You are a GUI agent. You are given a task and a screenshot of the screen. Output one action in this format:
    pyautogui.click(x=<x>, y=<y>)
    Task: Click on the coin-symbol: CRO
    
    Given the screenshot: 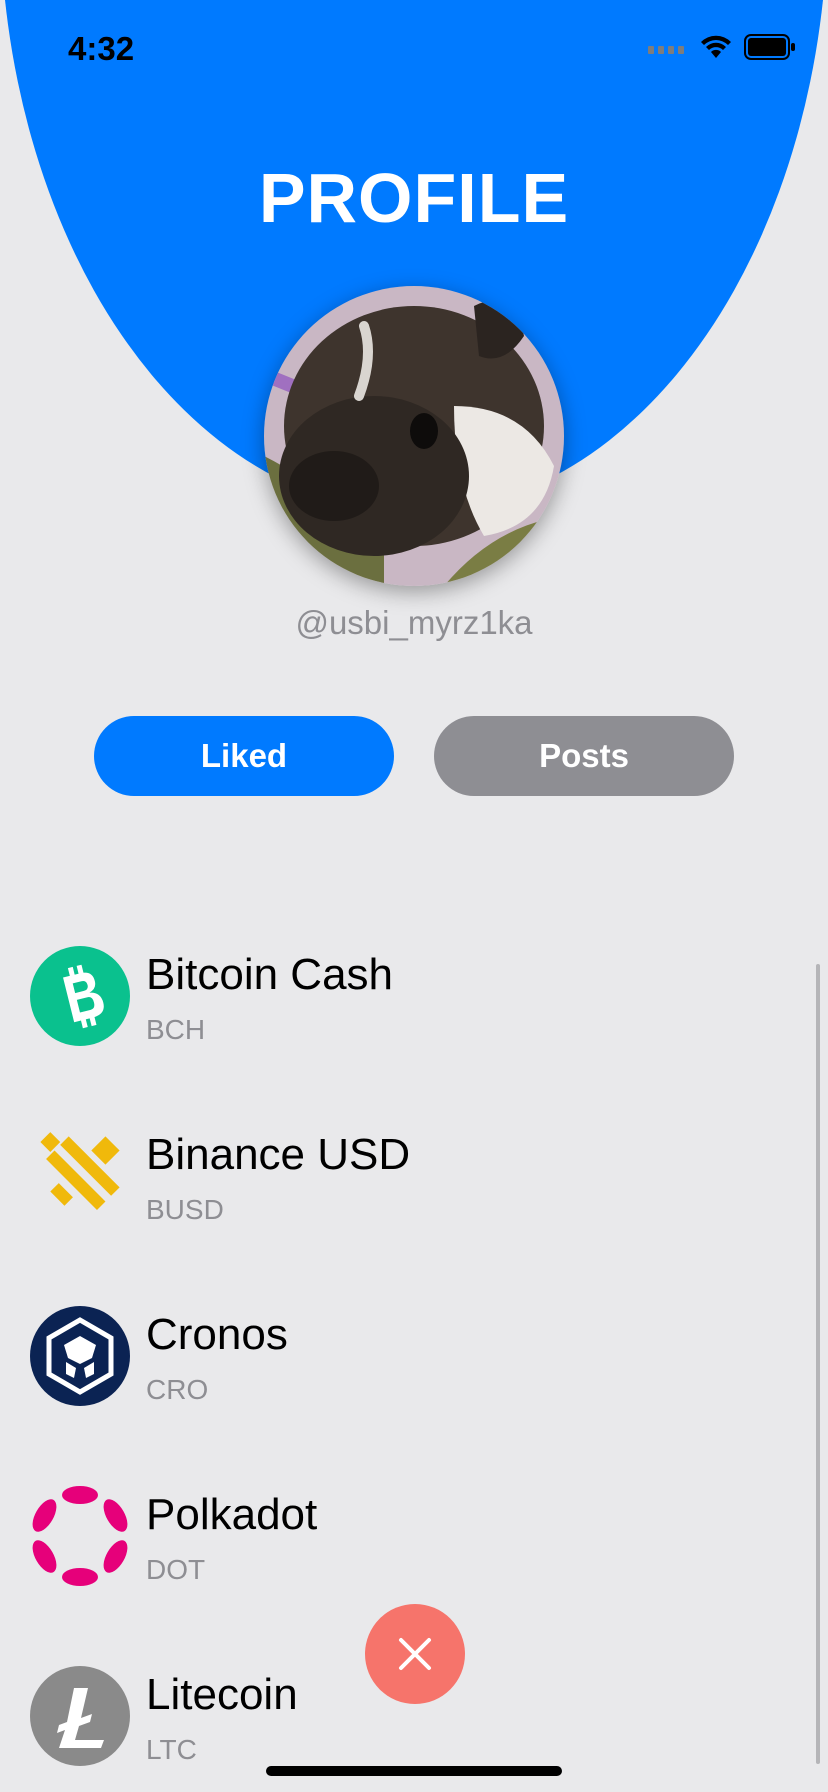 What is the action you would take?
    pyautogui.click(x=177, y=1389)
    